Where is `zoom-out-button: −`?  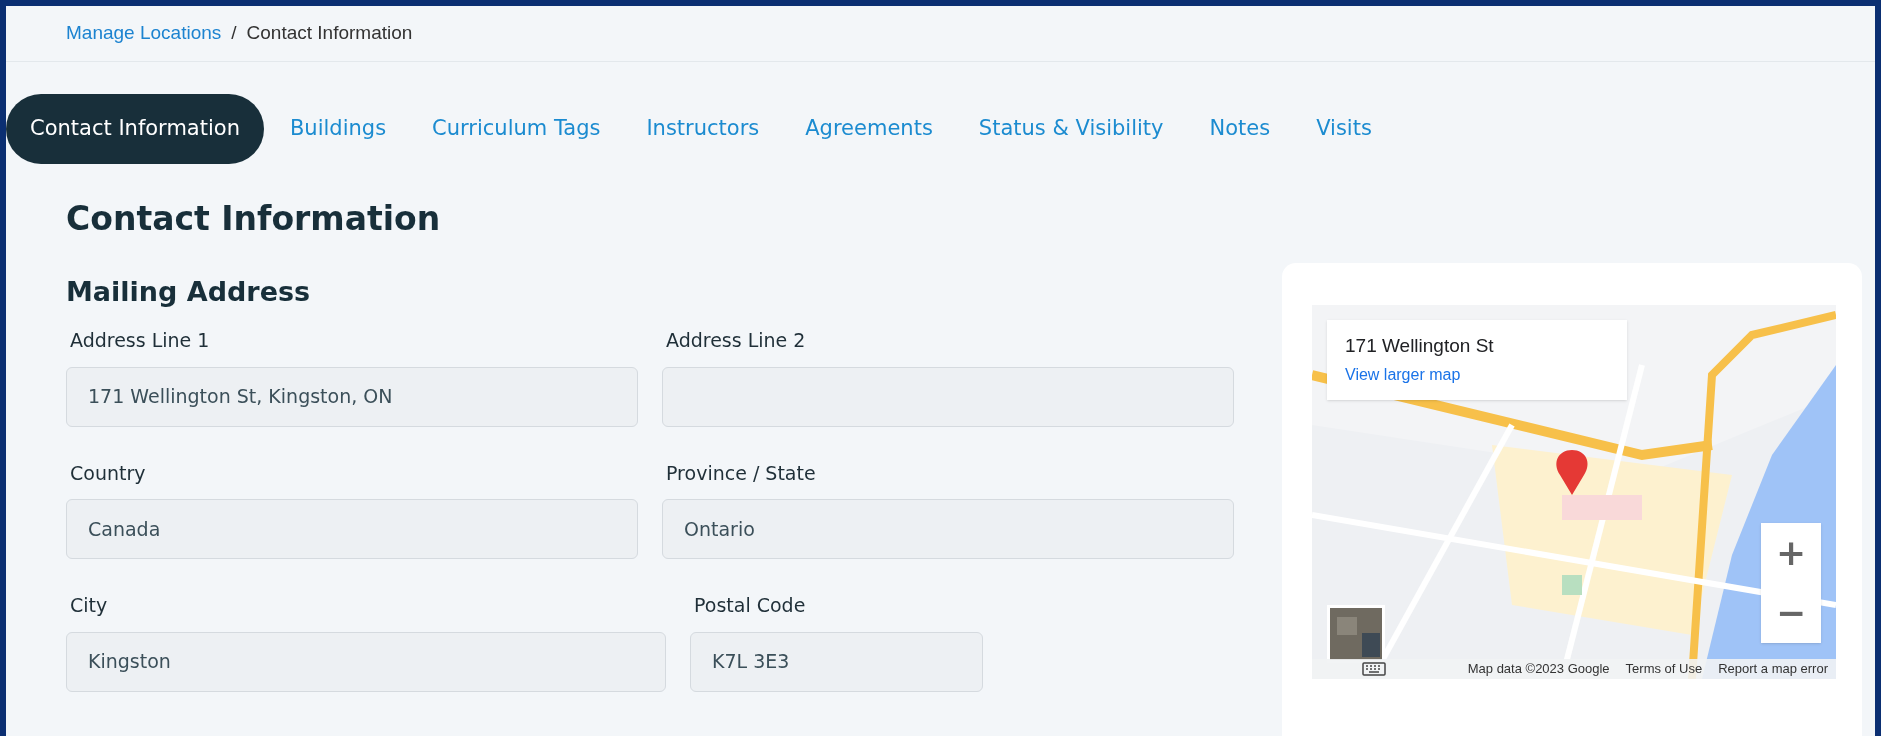 zoom-out-button: − is located at coordinates (1791, 613).